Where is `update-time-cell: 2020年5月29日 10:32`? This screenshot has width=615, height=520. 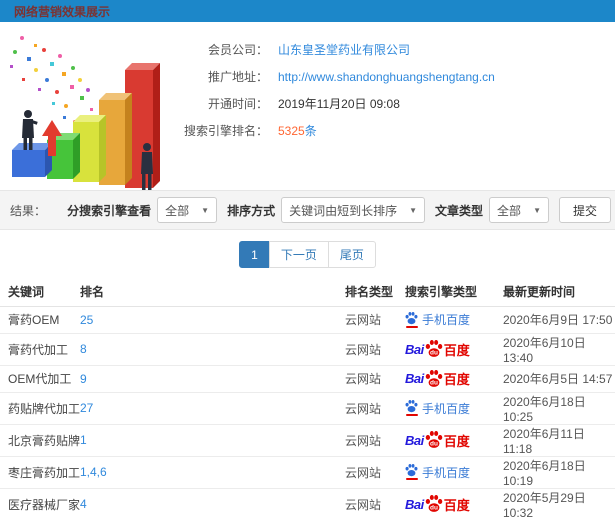
update-time-cell: 2020年5月29日 10:32 is located at coordinates (559, 504).